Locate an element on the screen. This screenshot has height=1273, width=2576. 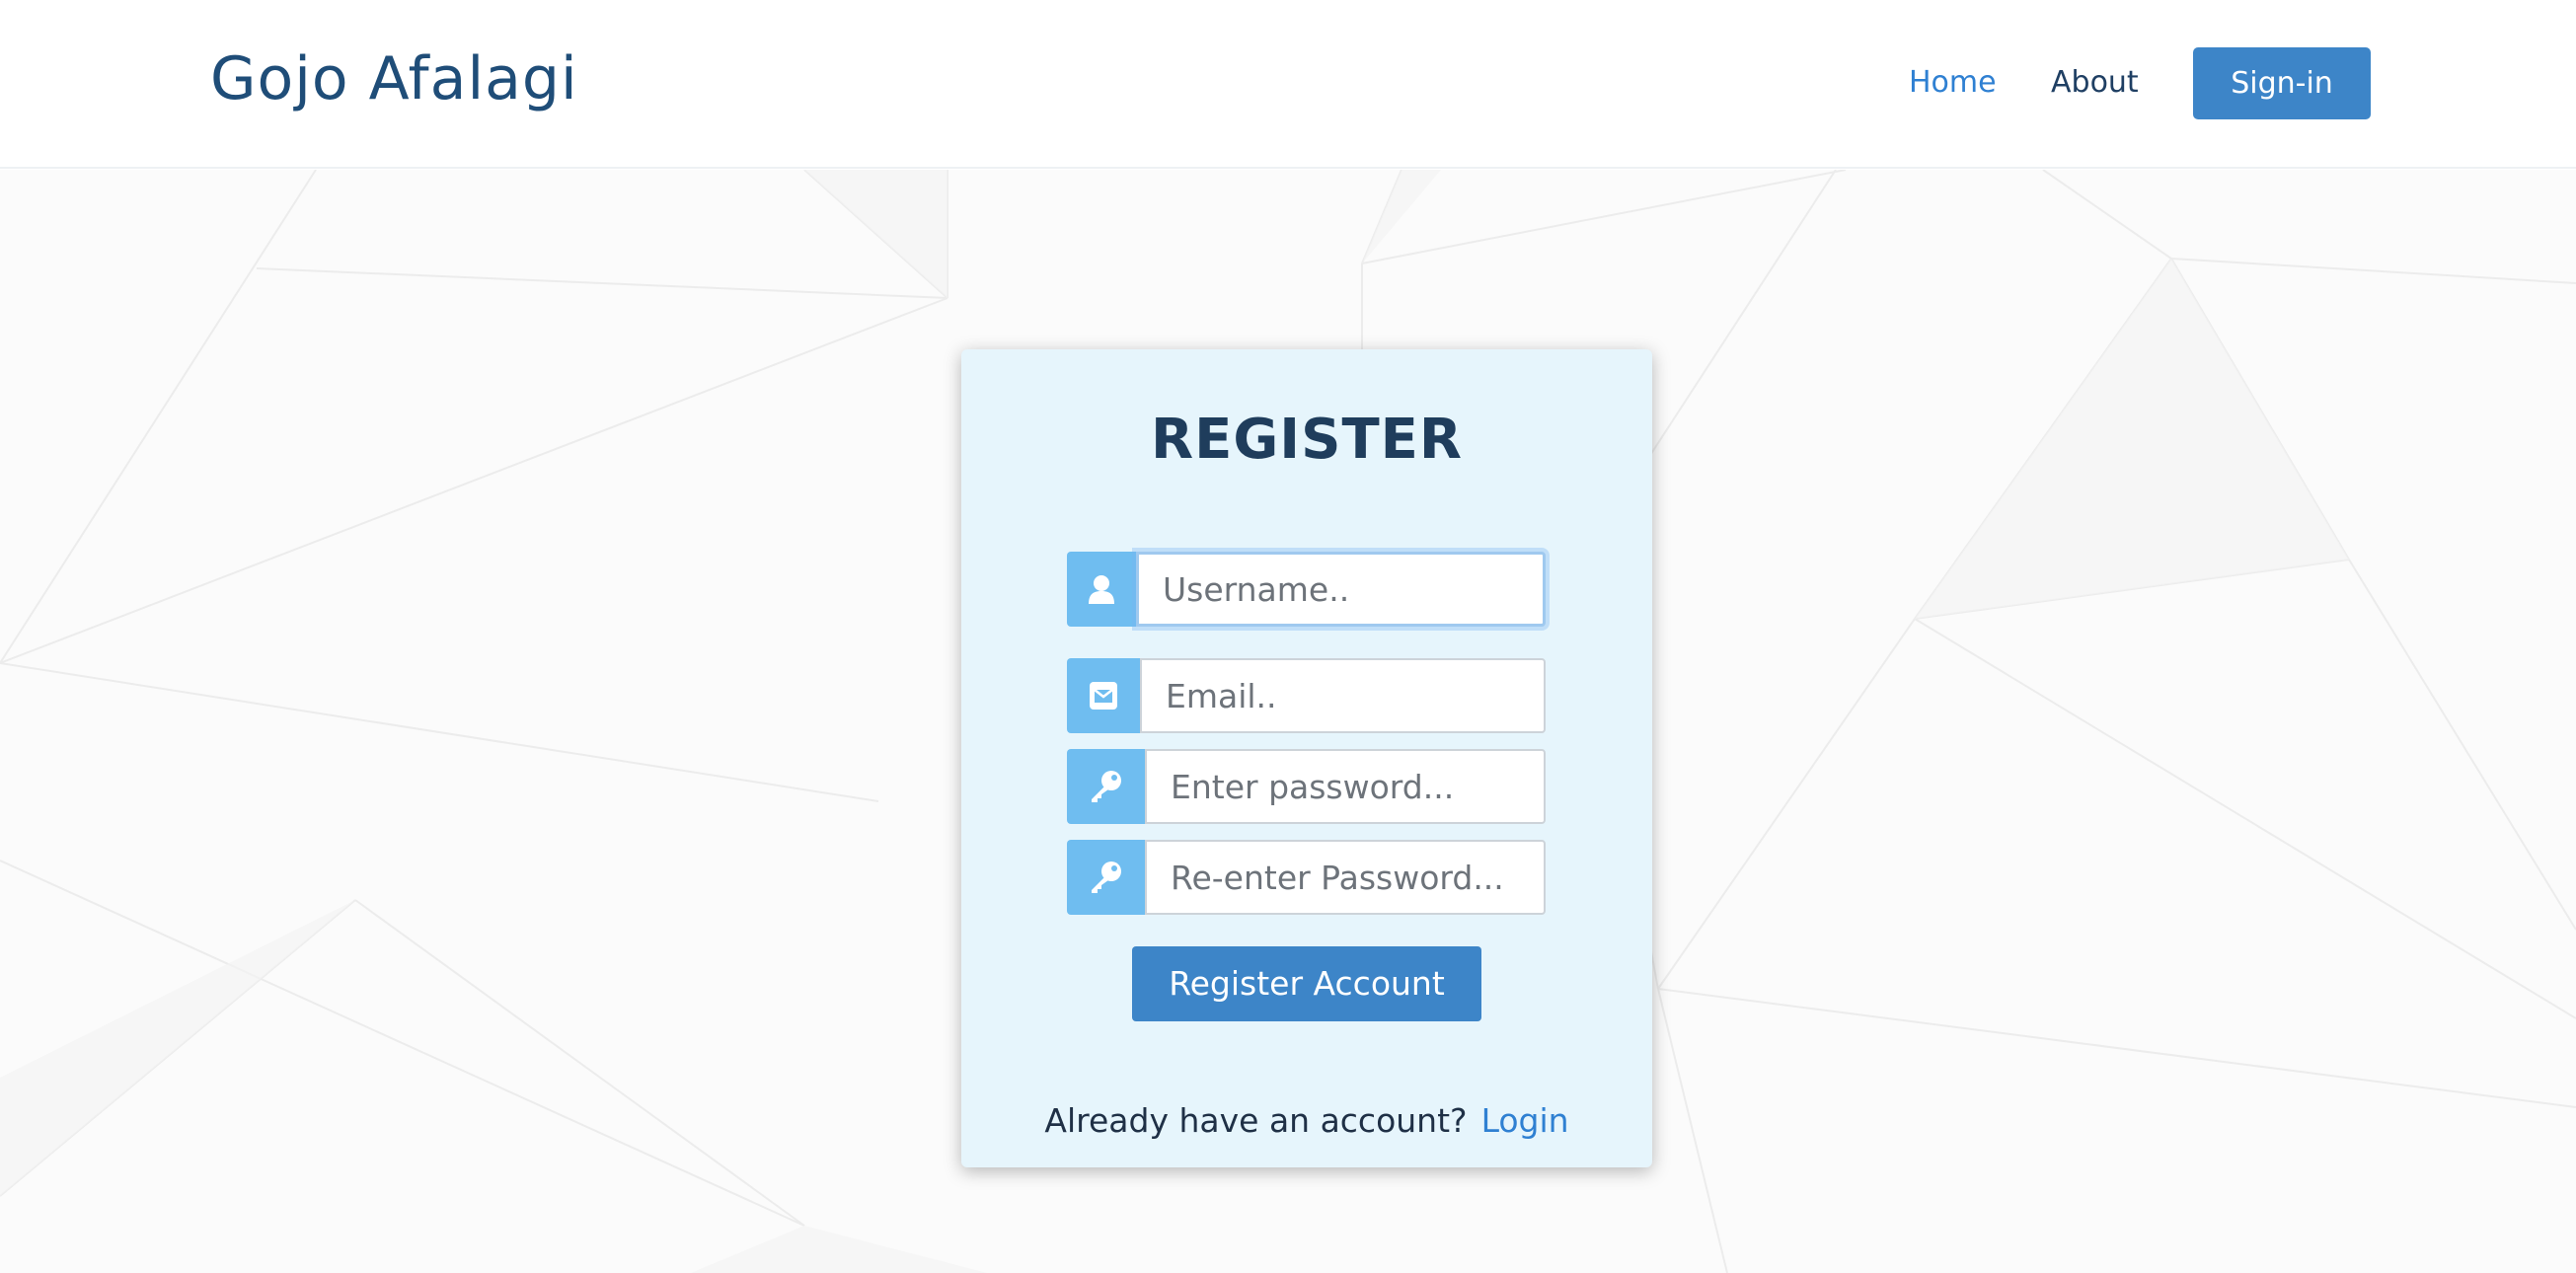
login-prompt: Already have an account? Login is located at coordinates (1306, 1120).